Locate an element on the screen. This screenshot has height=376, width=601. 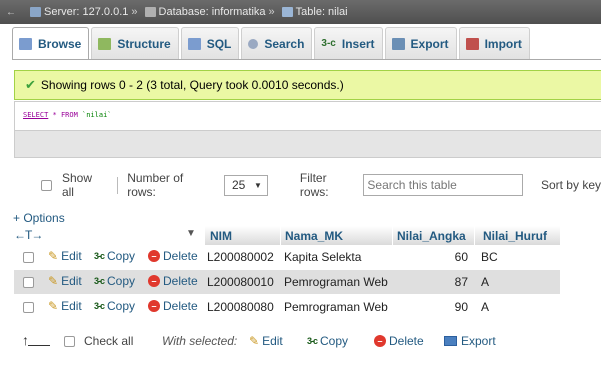
bulk-edit-label: Edit is located at coordinates (272, 341).